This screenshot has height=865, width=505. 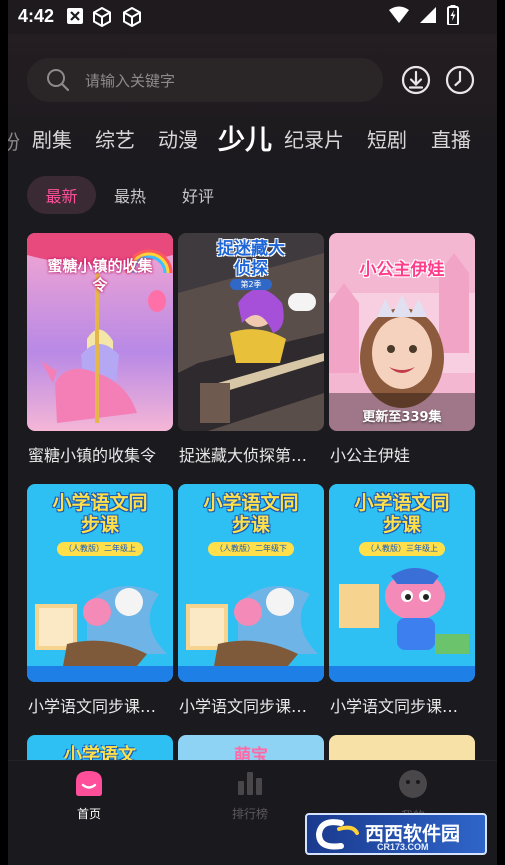 I want to click on video-card: 小公主伊娃 更新至339集 小公主伊娃, so click(x=402, y=349).